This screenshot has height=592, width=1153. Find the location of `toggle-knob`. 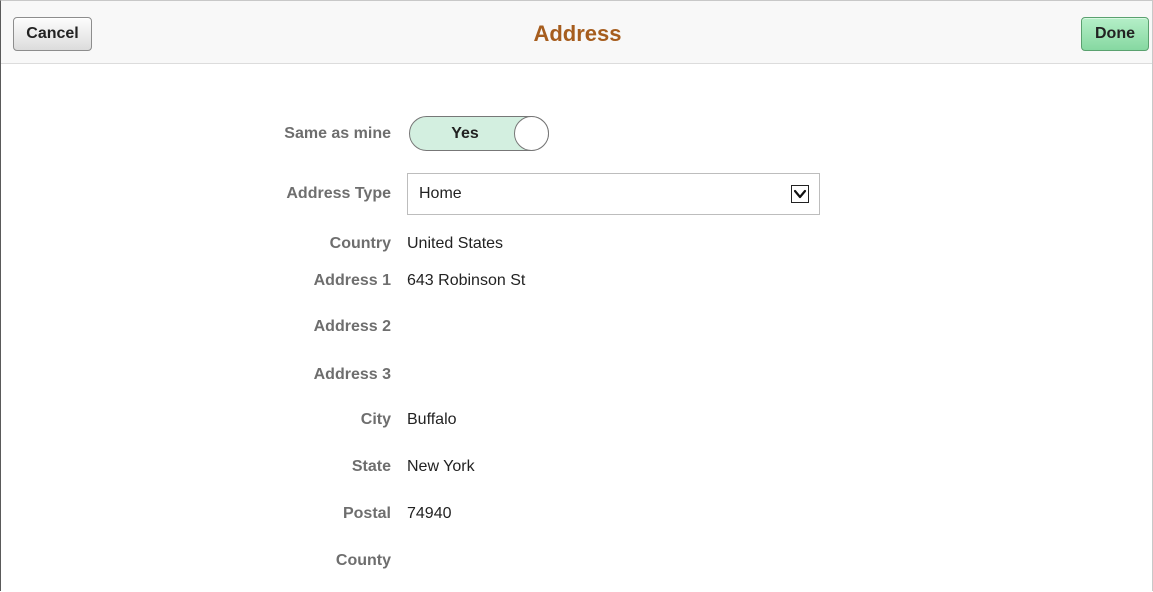

toggle-knob is located at coordinates (531, 133).